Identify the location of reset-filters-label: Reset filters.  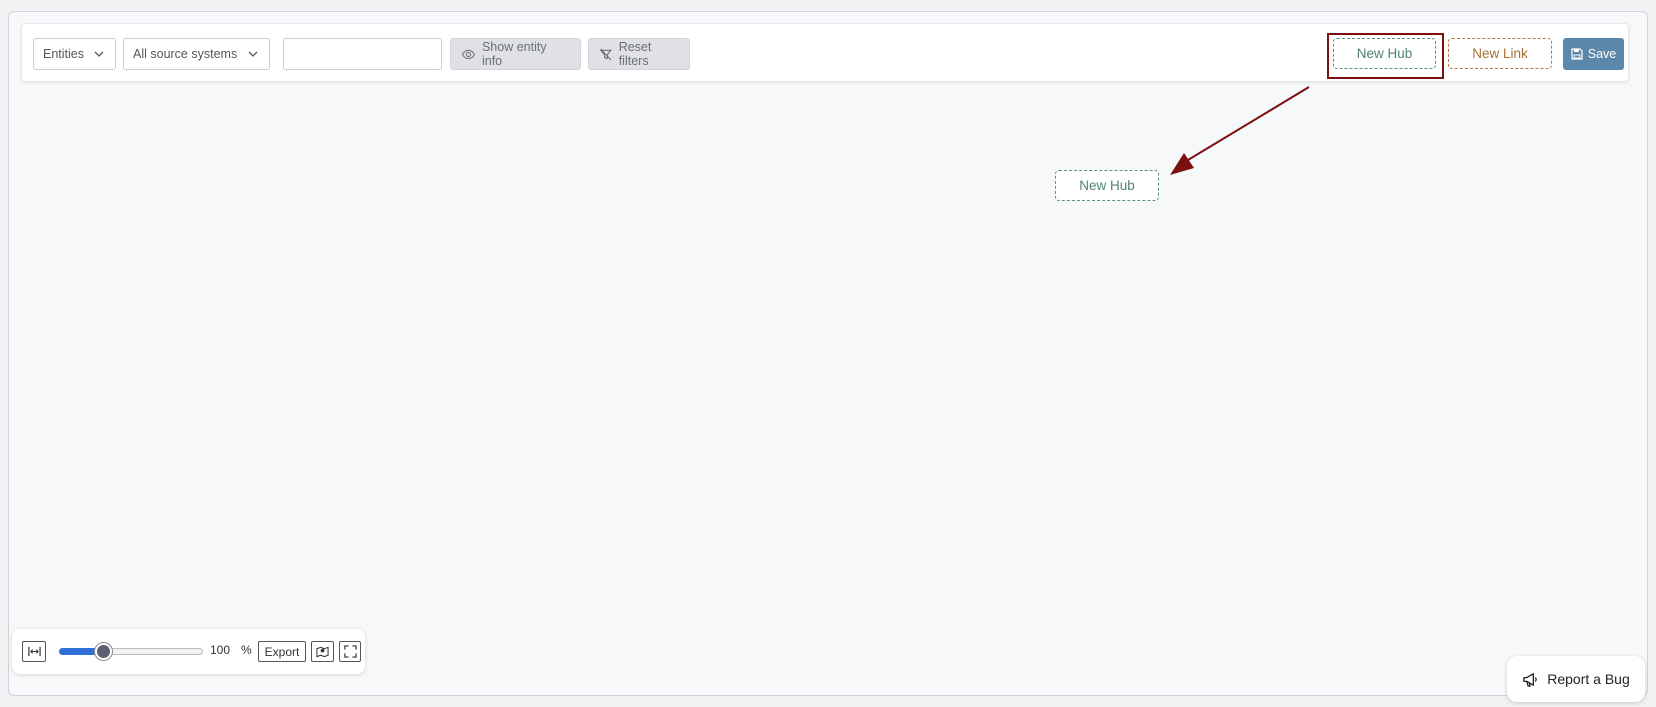
(635, 54).